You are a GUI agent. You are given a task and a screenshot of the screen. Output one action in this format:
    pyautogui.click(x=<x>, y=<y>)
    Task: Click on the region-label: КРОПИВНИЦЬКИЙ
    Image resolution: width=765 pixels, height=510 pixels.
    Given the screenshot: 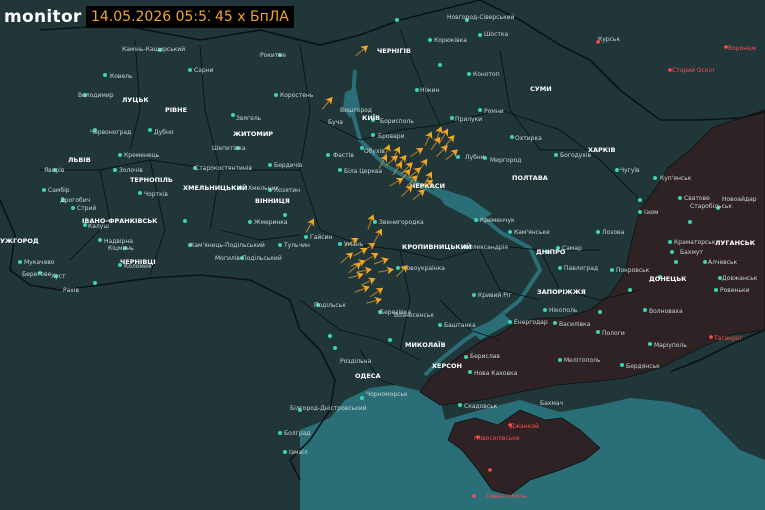 What is the action you would take?
    pyautogui.click(x=437, y=246)
    